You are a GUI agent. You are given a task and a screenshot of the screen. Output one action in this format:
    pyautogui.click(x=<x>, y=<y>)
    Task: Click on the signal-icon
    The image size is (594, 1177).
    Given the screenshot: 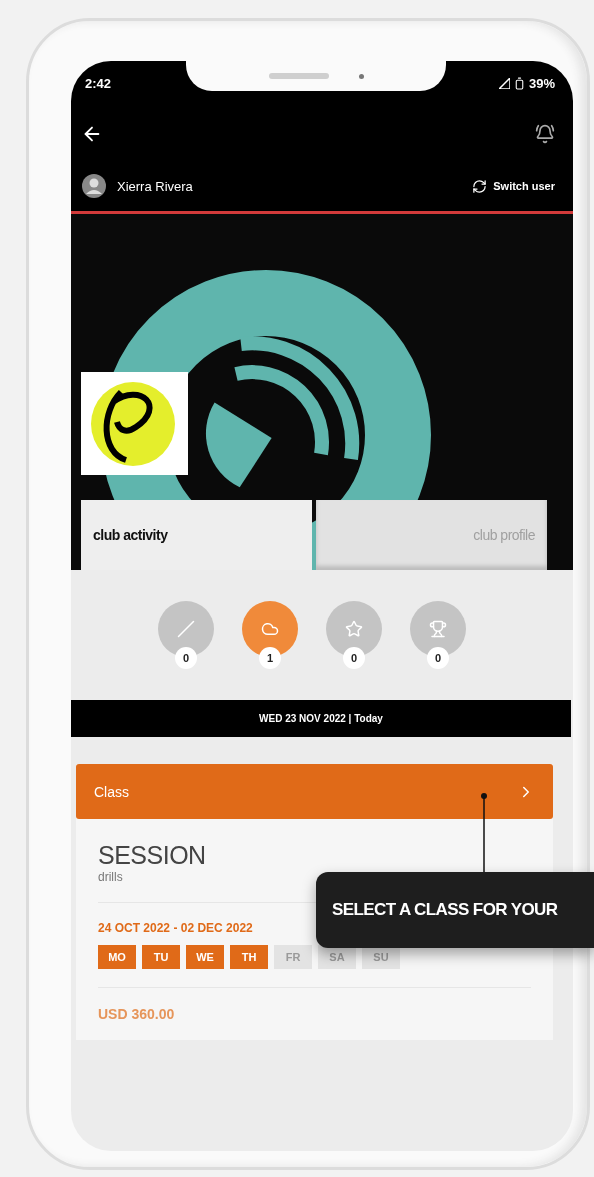 What is the action you would take?
    pyautogui.click(x=504, y=83)
    